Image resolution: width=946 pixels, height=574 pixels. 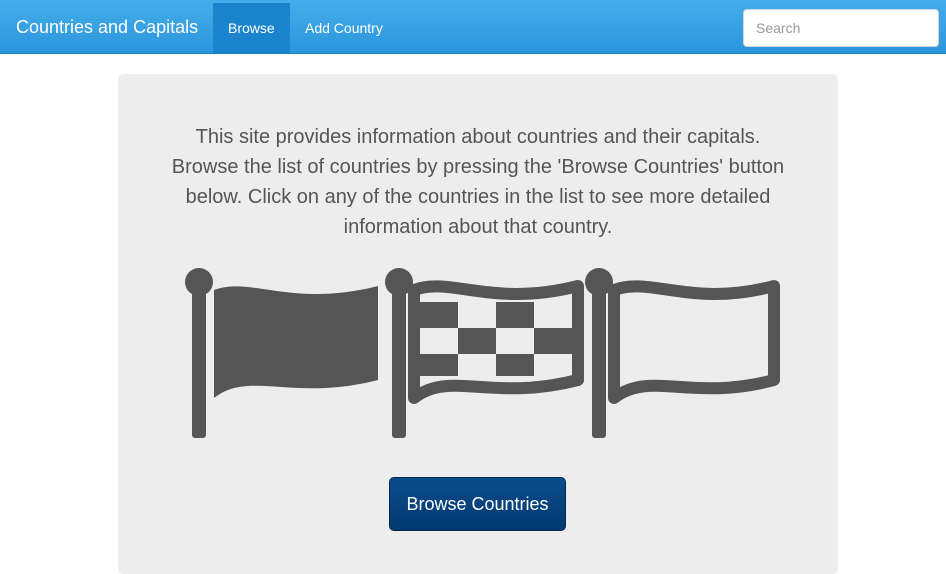 What do you see at coordinates (477, 504) in the screenshot?
I see `browse-countries-button: Browse Countries` at bounding box center [477, 504].